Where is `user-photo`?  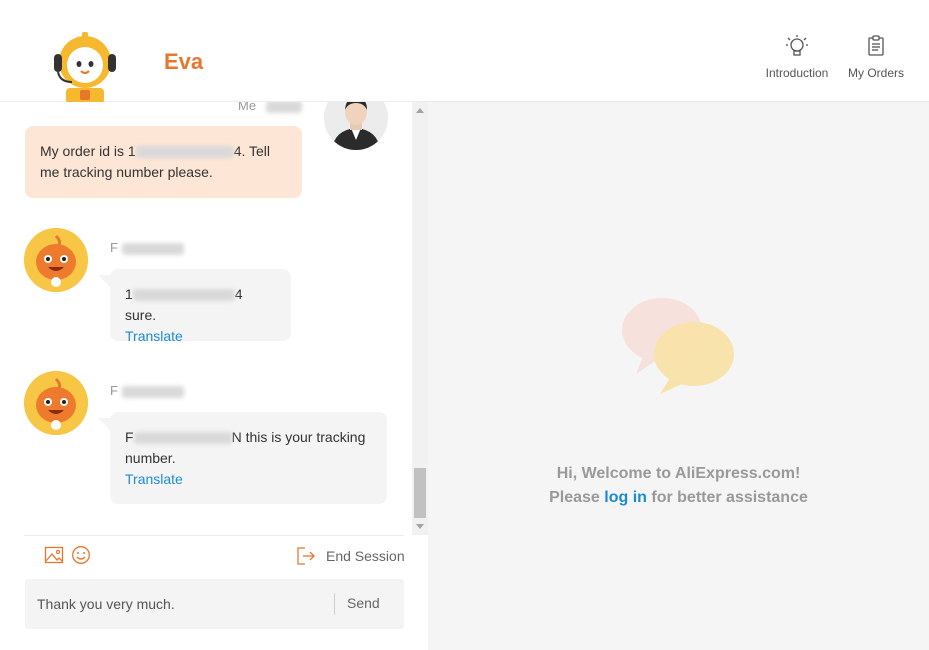 user-photo is located at coordinates (356, 126).